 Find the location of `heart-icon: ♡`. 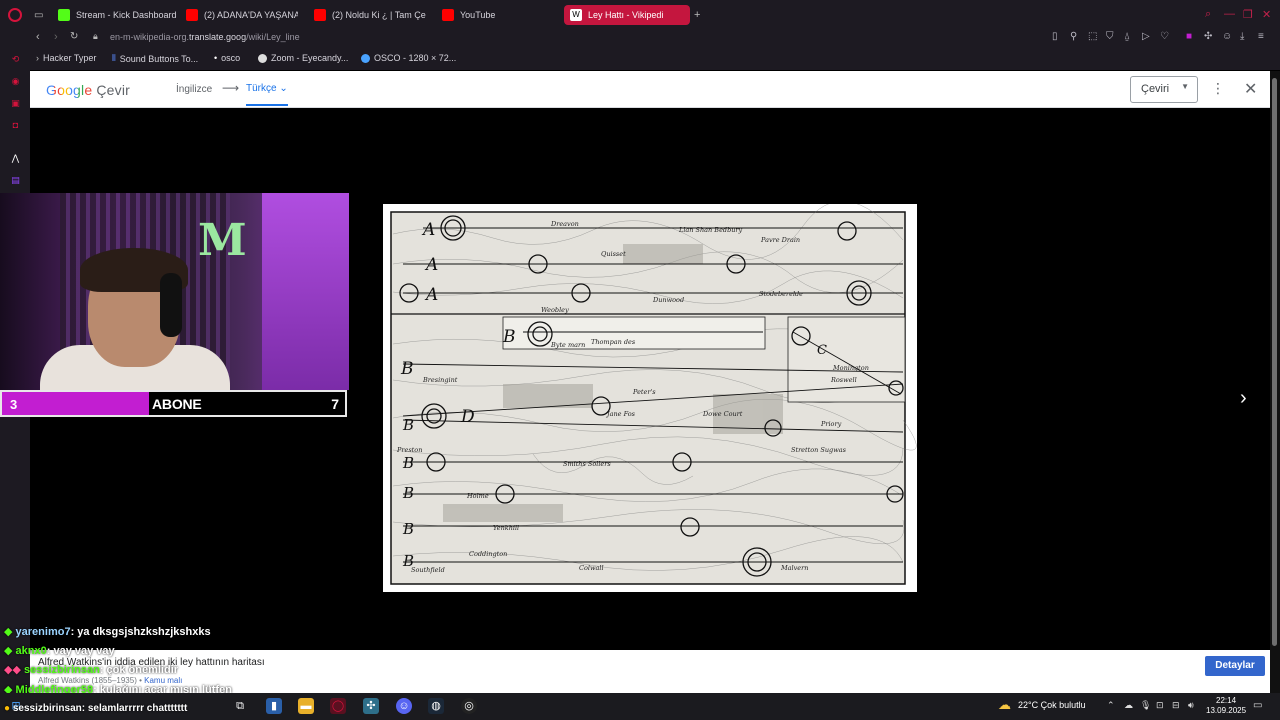

heart-icon: ♡ is located at coordinates (1164, 36).